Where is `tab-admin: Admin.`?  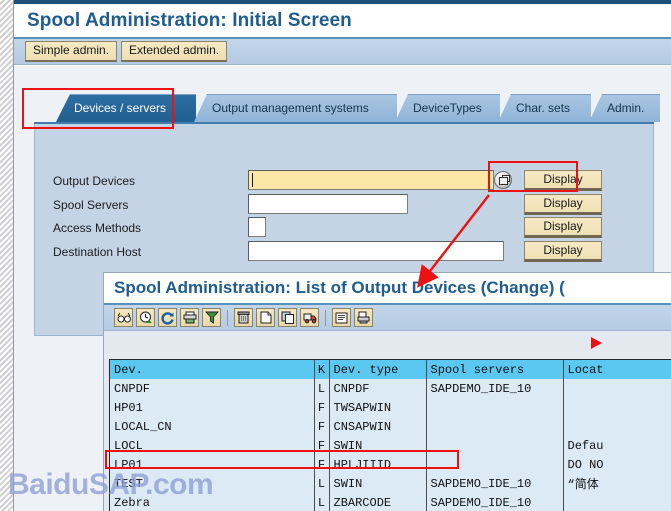 tab-admin: Admin. is located at coordinates (624, 108).